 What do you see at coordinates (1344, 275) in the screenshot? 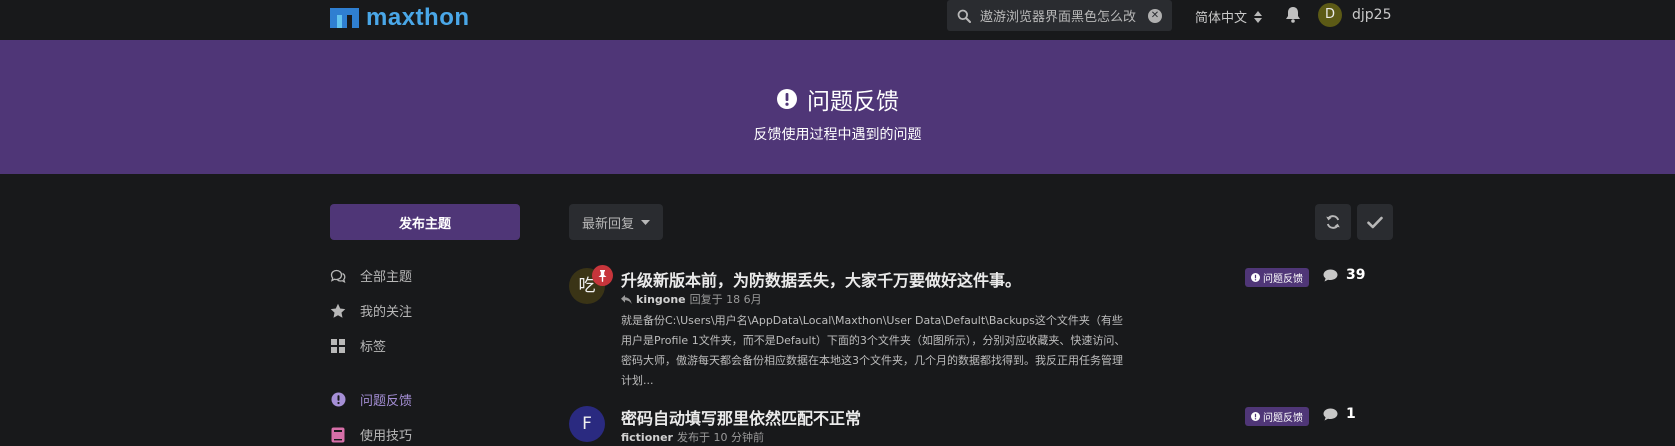
I see `reply-count: 39` at bounding box center [1344, 275].